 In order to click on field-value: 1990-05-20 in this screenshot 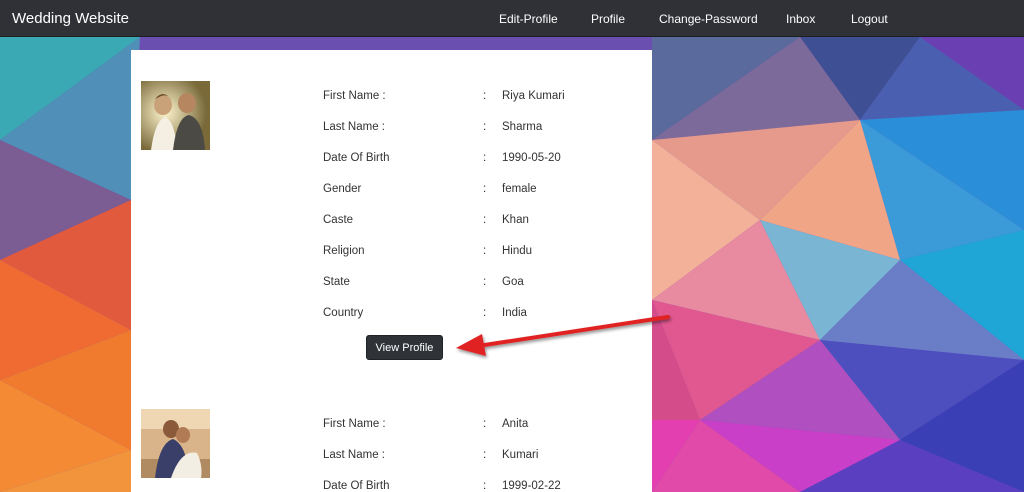, I will do `click(531, 158)`.